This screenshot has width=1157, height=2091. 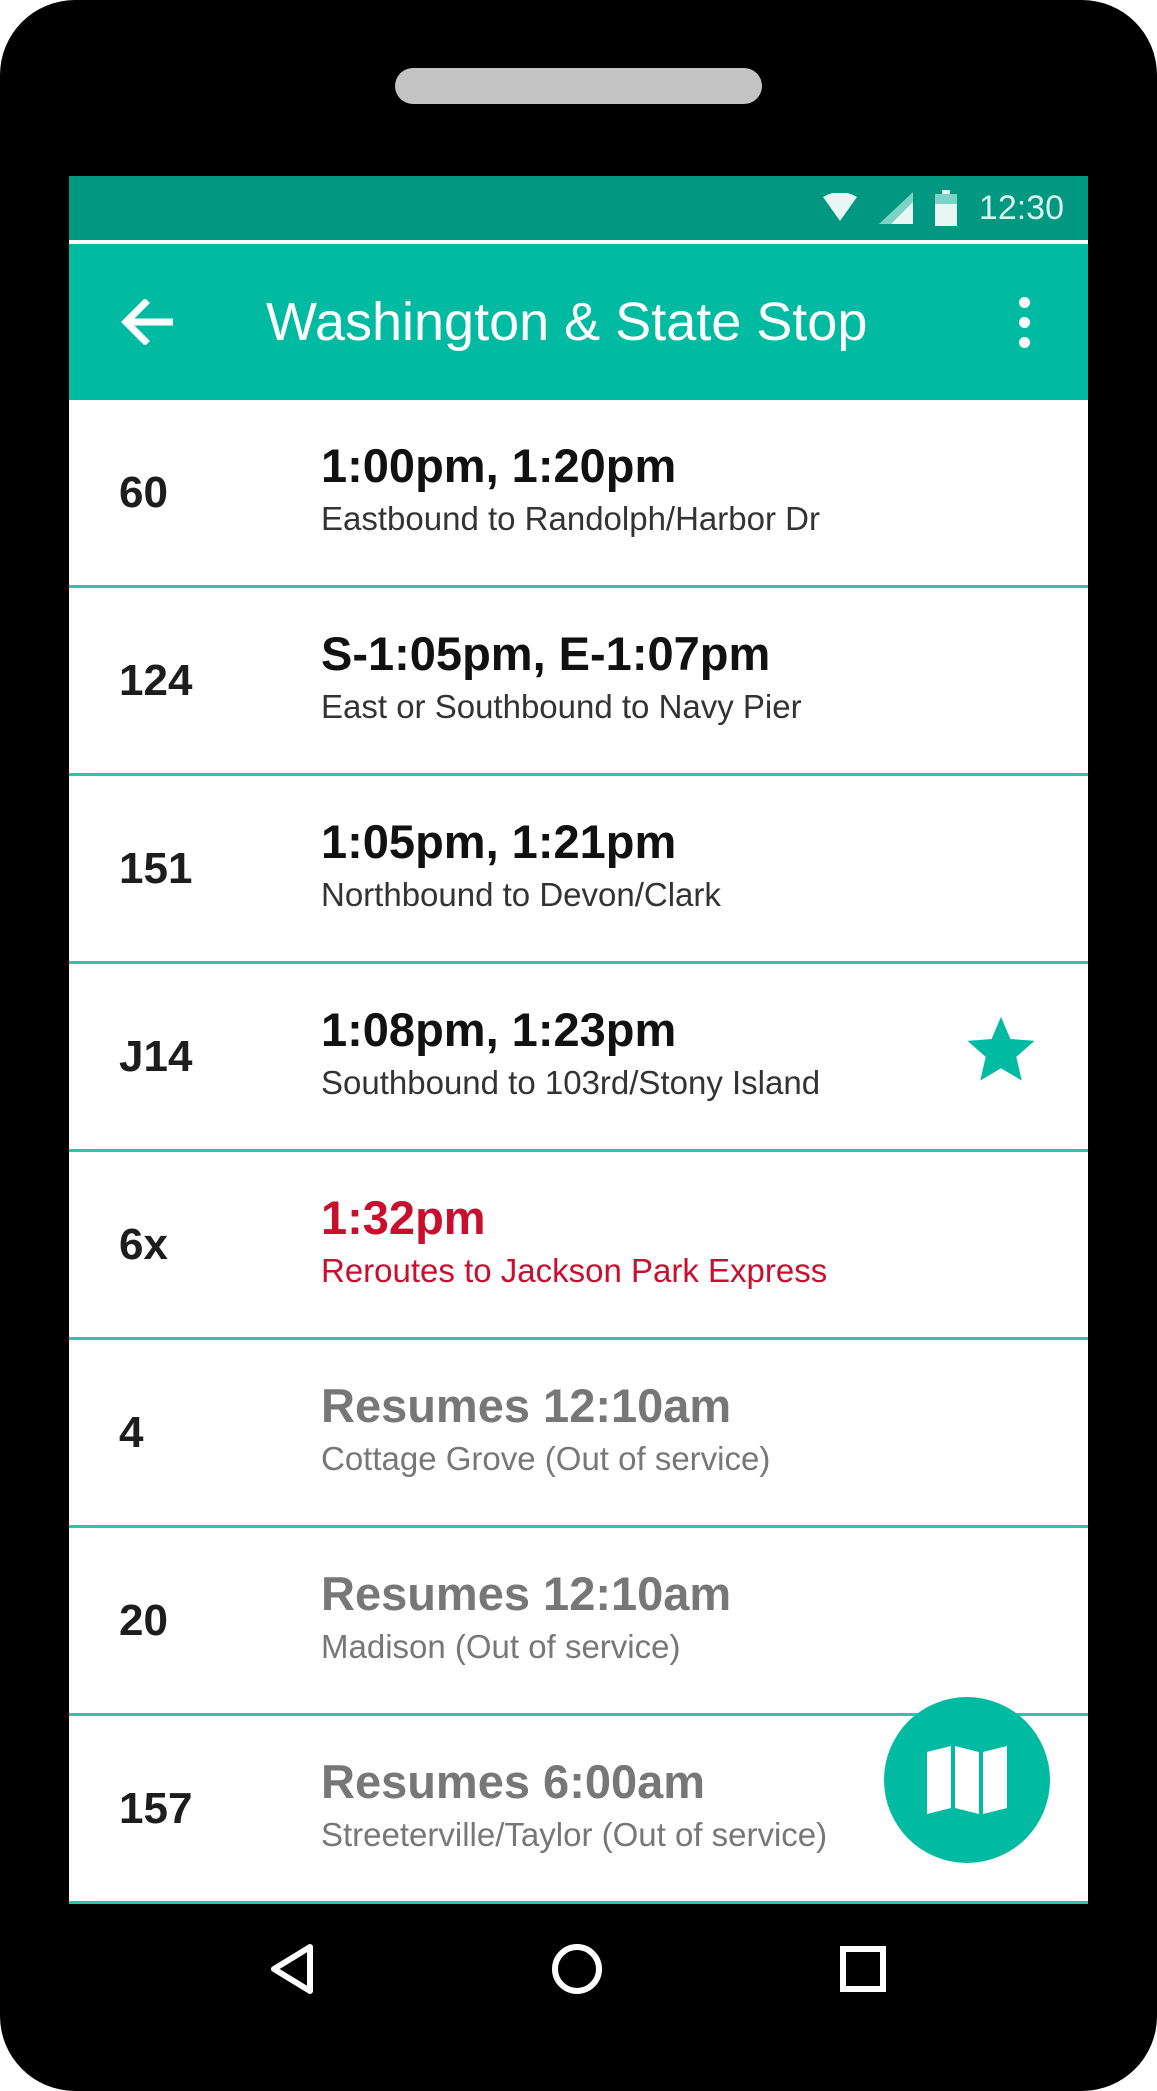 What do you see at coordinates (143, 492) in the screenshot?
I see `route-number: 60` at bounding box center [143, 492].